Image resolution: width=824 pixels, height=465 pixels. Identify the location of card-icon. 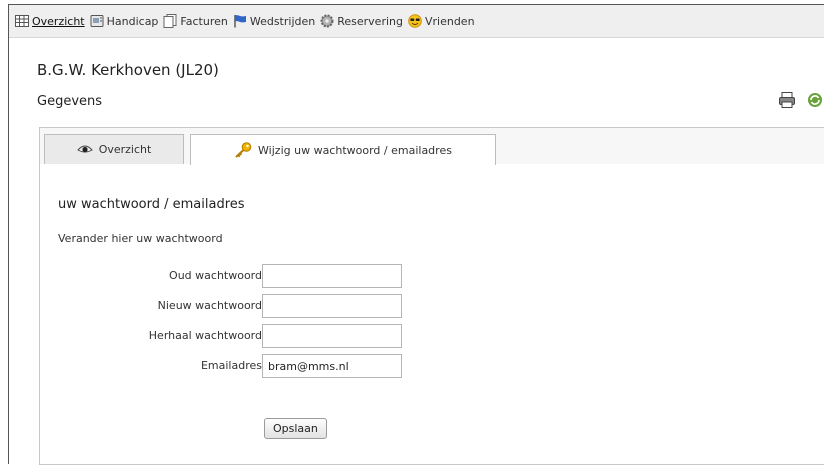
(97, 21).